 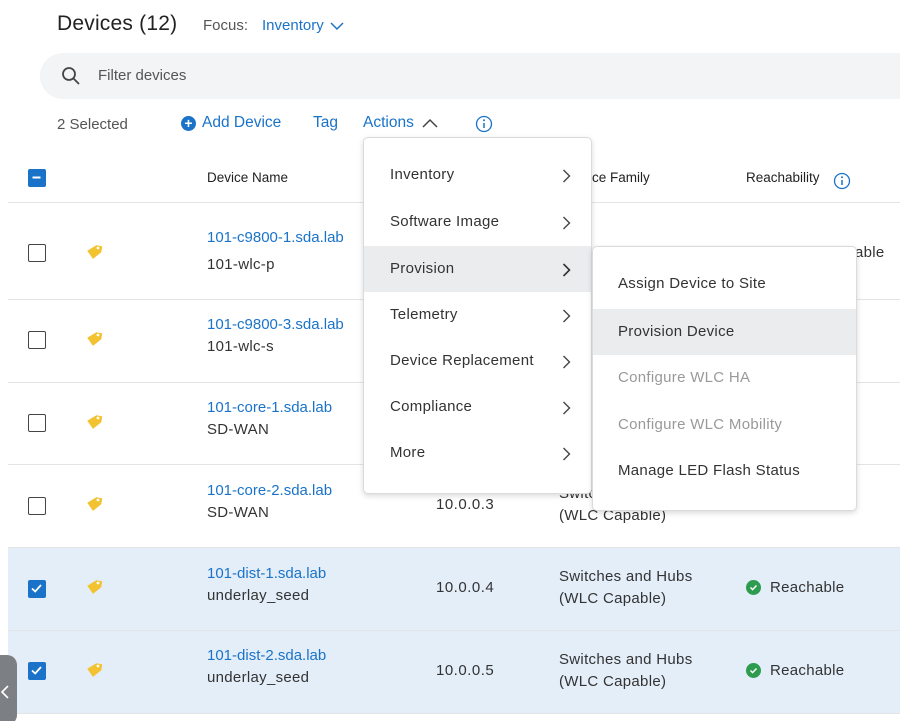 What do you see at coordinates (621, 177) in the screenshot?
I see `column-device-family: ce Family` at bounding box center [621, 177].